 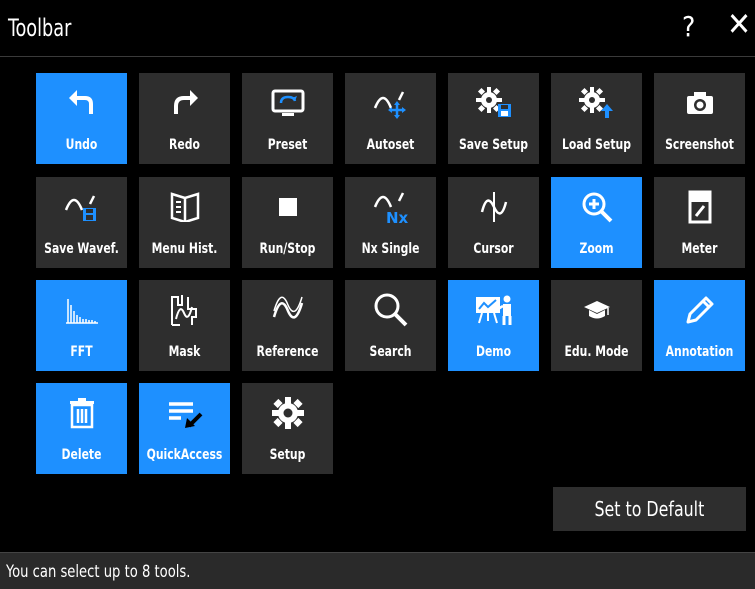 I want to click on tool-search: Search, so click(x=390, y=325).